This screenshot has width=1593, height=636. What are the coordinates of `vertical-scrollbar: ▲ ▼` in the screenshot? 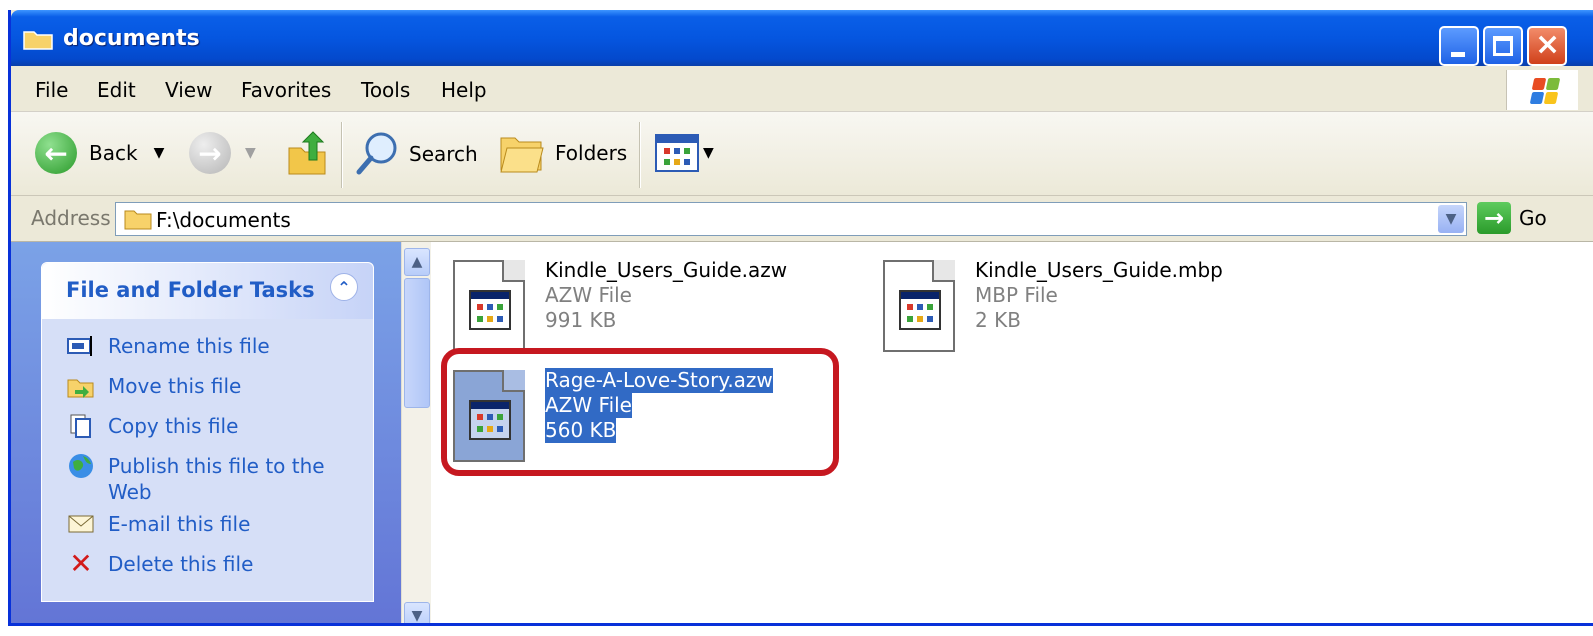 It's located at (416, 432).